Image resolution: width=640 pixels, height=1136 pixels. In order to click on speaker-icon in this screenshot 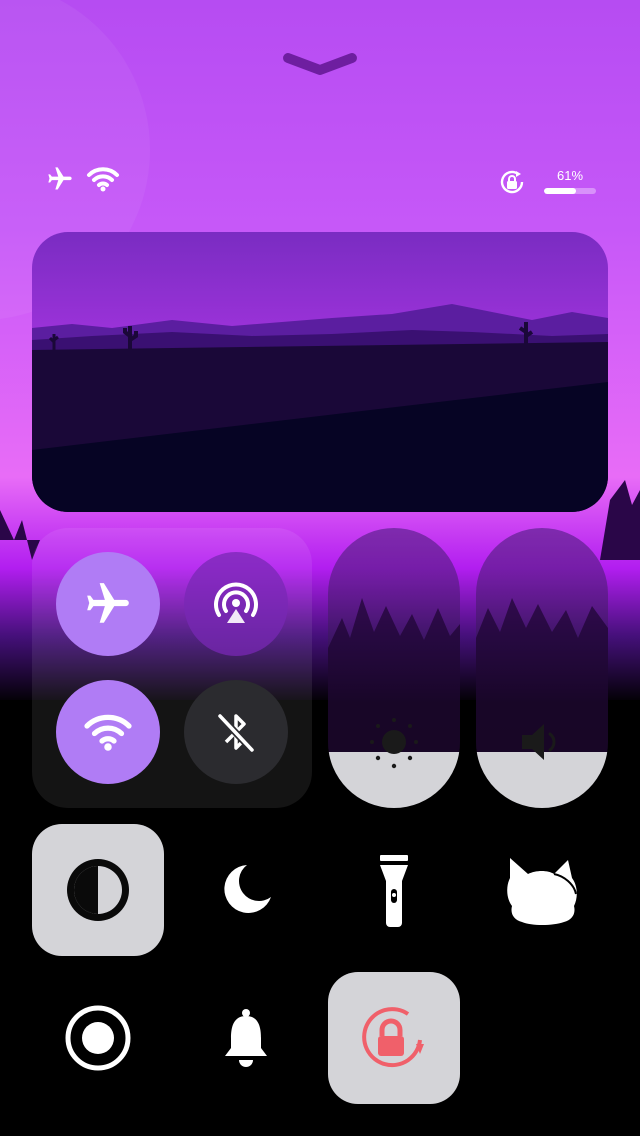, I will do `click(539, 742)`.